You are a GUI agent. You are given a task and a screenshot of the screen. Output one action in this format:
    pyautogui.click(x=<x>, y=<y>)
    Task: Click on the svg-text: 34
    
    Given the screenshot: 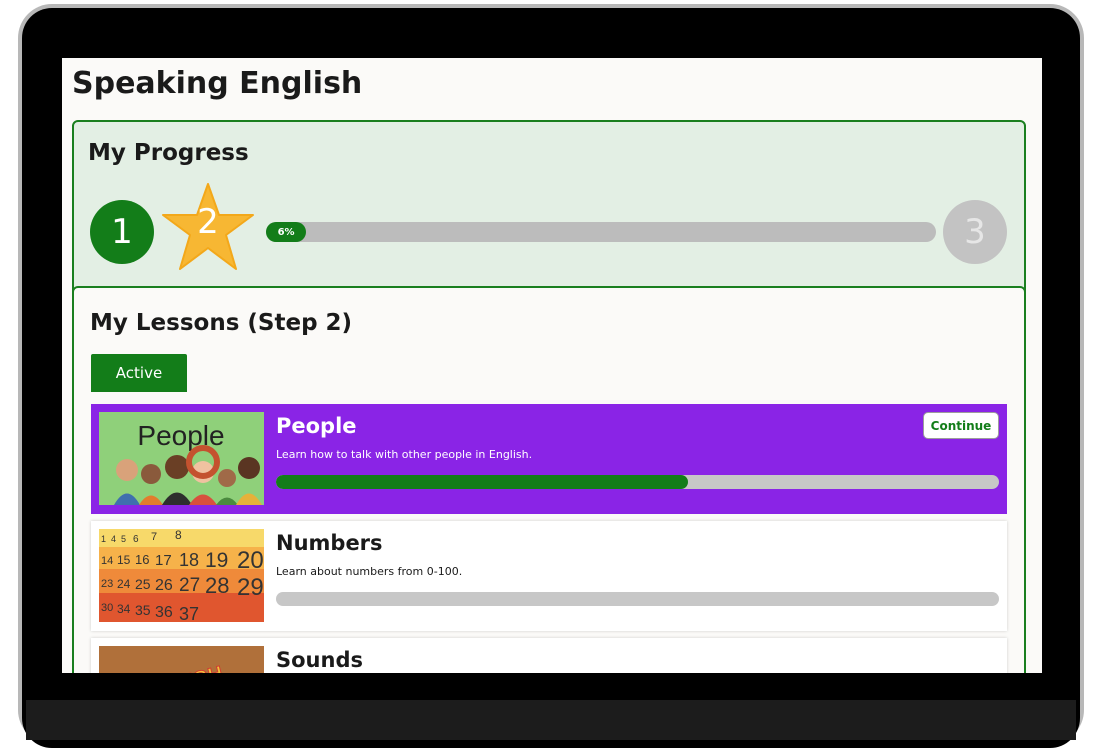 What is the action you would take?
    pyautogui.click(x=124, y=609)
    